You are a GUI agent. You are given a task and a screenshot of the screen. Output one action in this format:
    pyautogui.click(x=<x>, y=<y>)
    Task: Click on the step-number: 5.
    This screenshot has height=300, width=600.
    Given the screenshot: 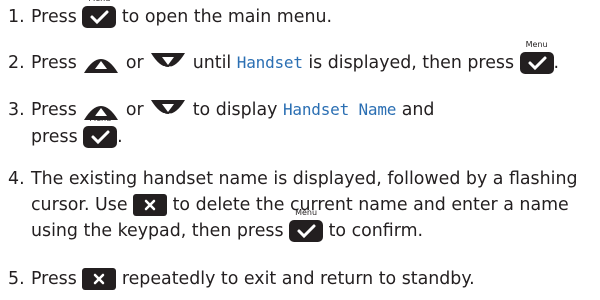 What is the action you would take?
    pyautogui.click(x=16, y=279)
    